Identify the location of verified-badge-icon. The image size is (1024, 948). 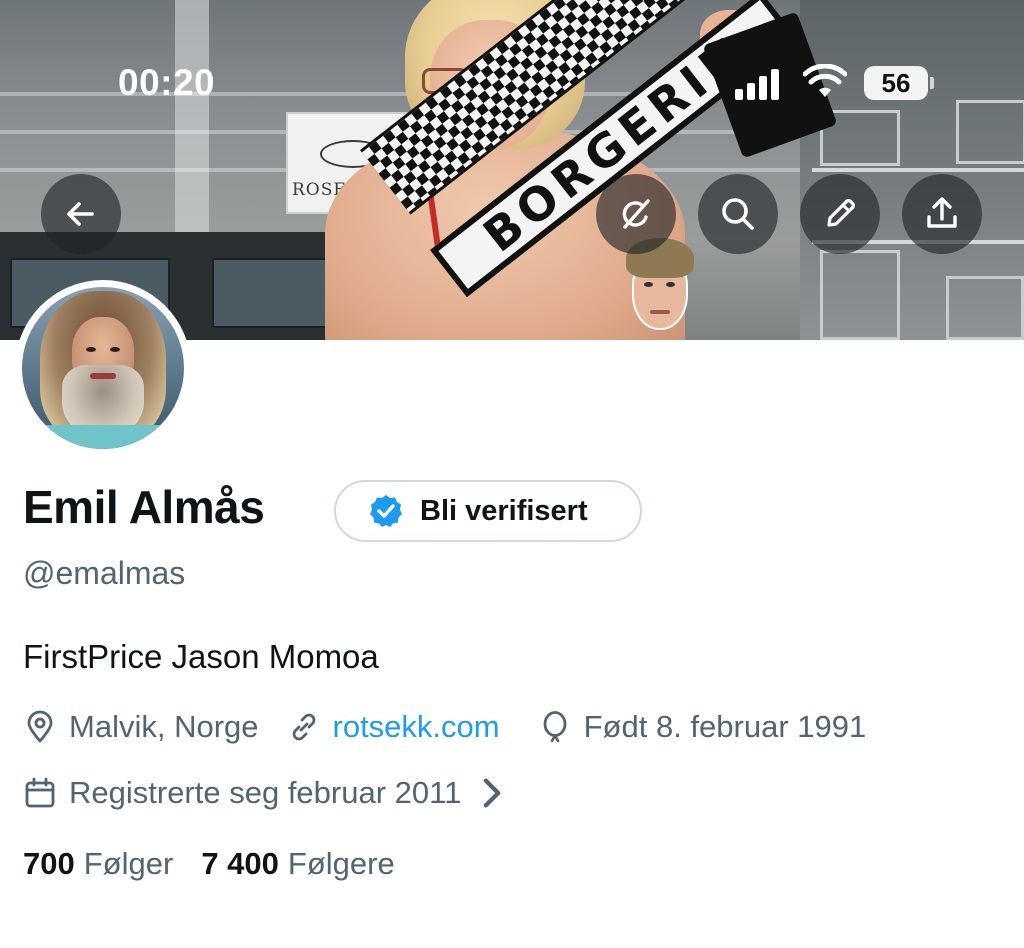
(386, 511).